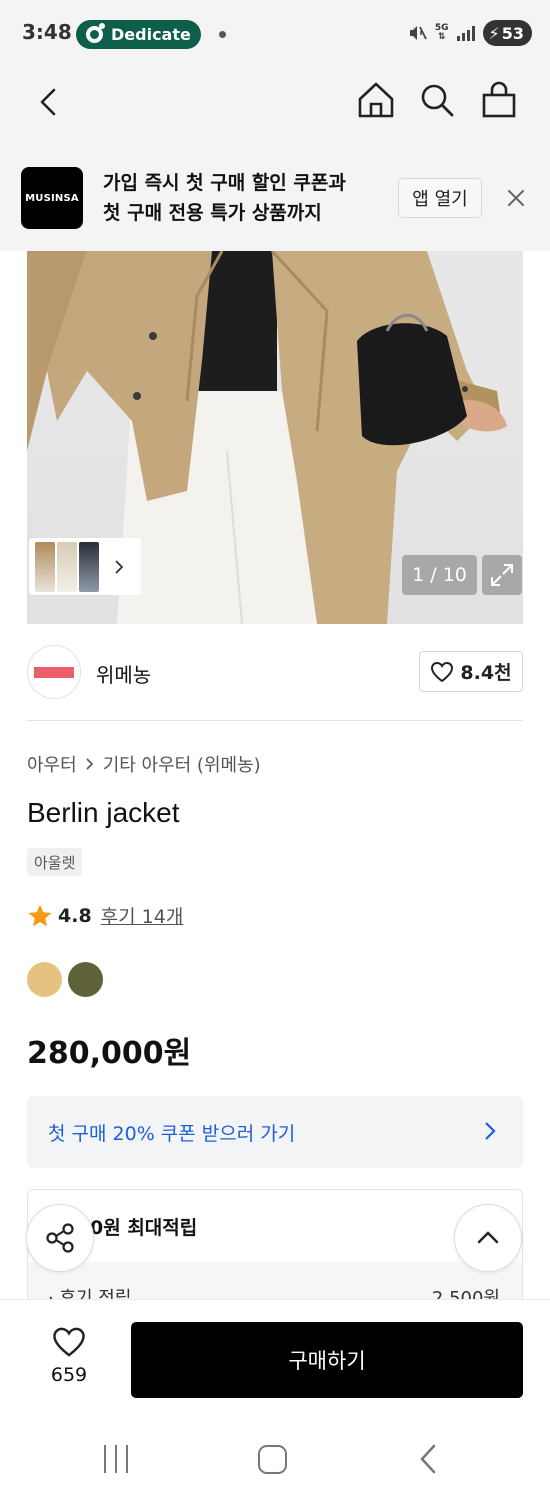 The height and width of the screenshot is (1500, 550). I want to click on brand-like-button: 8.4천, so click(471, 671).